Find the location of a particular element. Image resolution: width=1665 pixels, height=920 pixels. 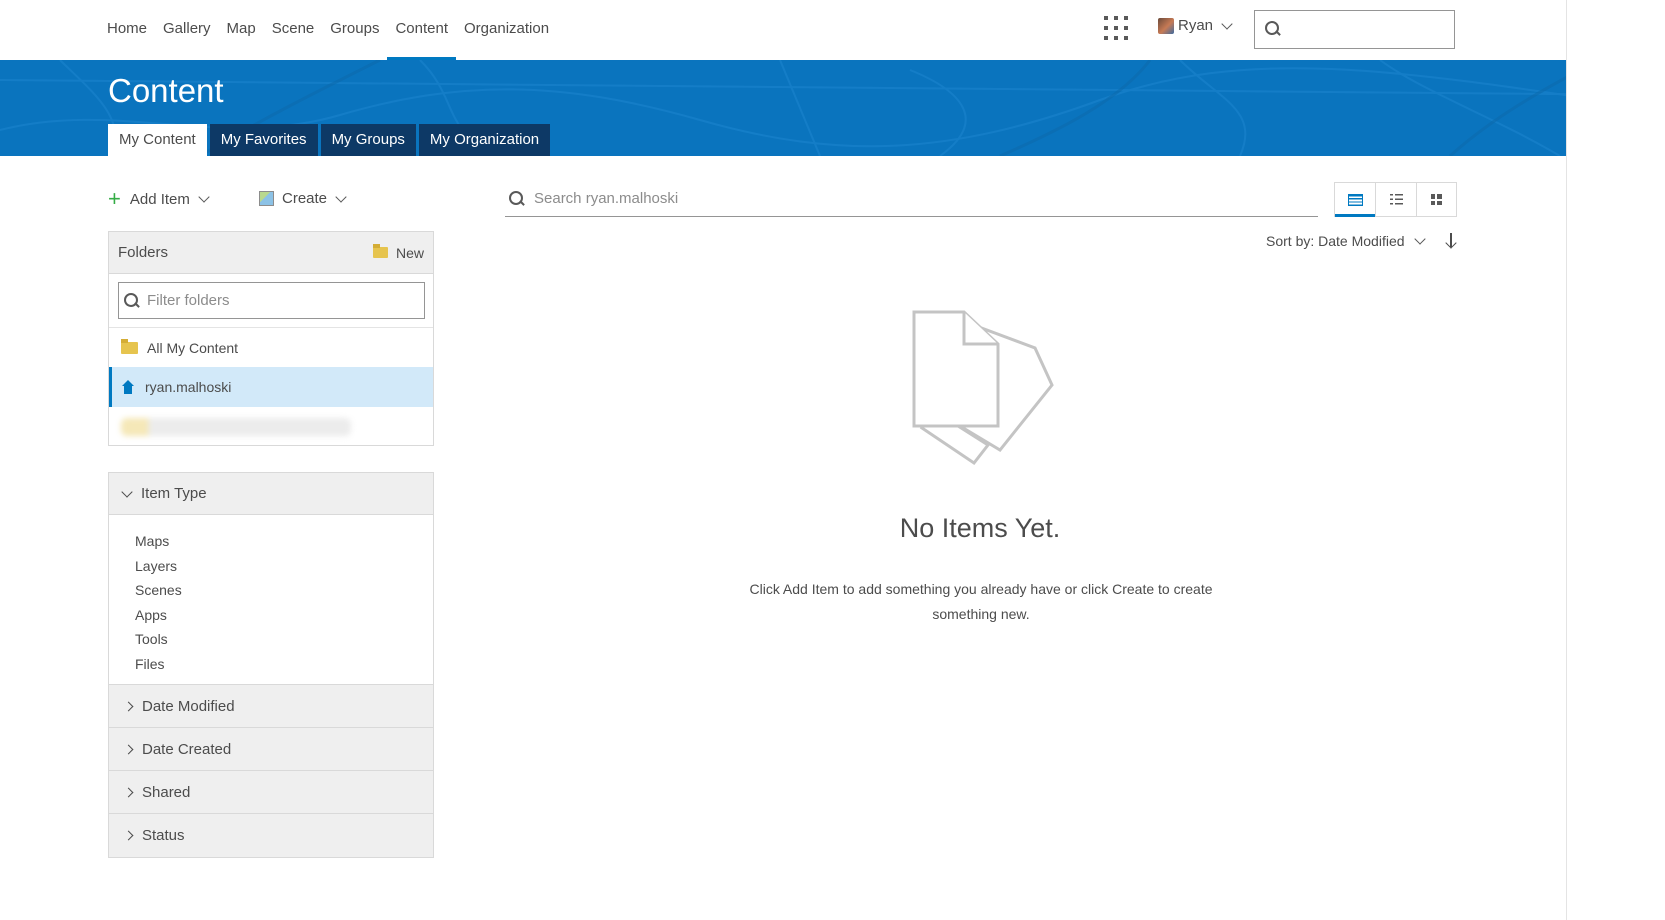

section-title: Shared is located at coordinates (166, 792).